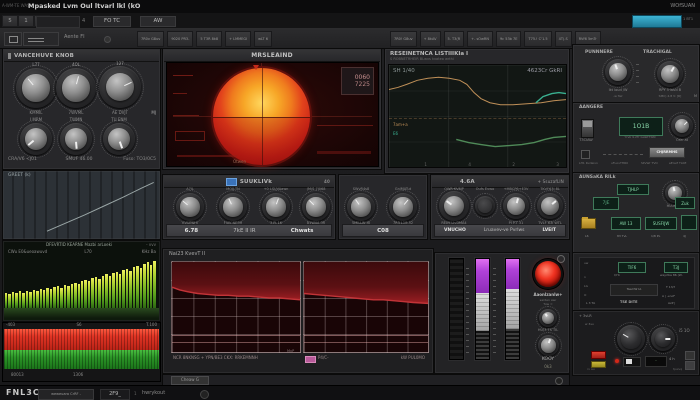 Image resolution: width=700 pixels, height=400 pixels. Describe the element at coordinates (204, 394) in the screenshot. I see `statusbar-circle-icon` at that location.